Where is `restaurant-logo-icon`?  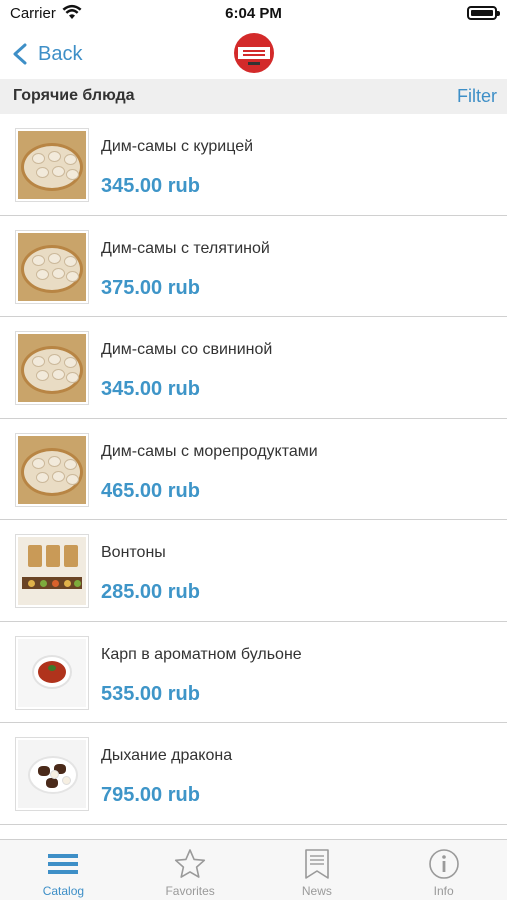 restaurant-logo-icon is located at coordinates (254, 53).